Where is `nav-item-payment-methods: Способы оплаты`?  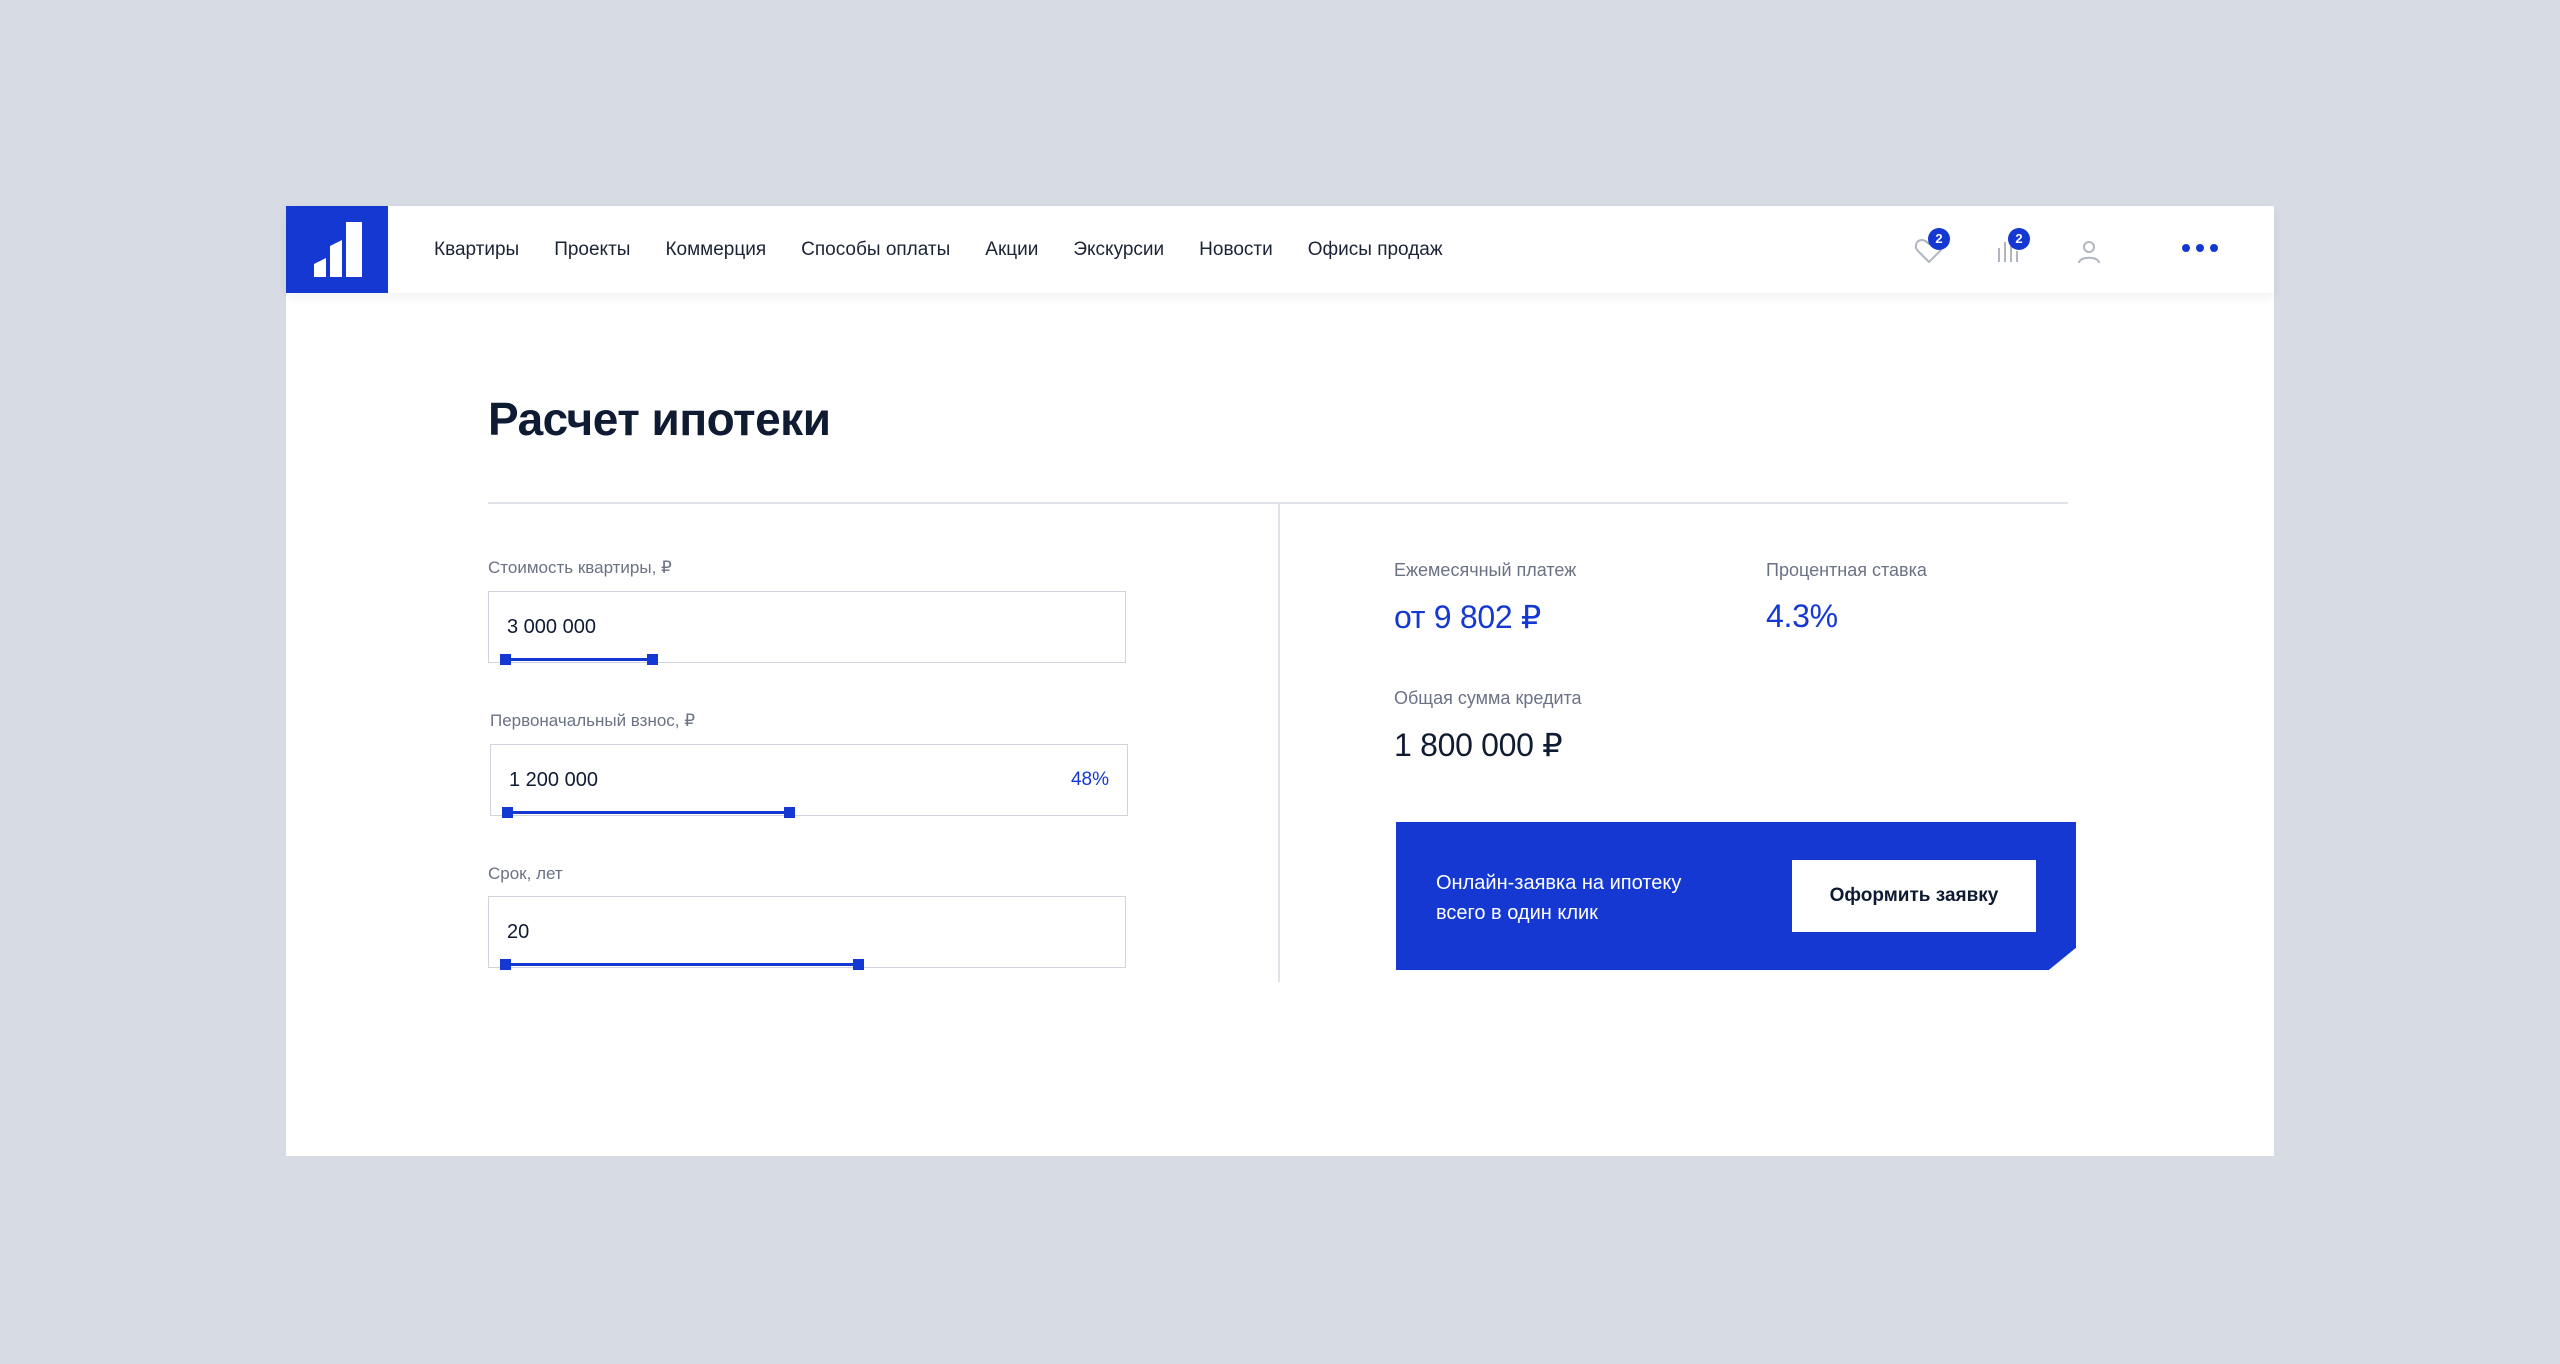
nav-item-payment-methods: Способы оплаты is located at coordinates (875, 250).